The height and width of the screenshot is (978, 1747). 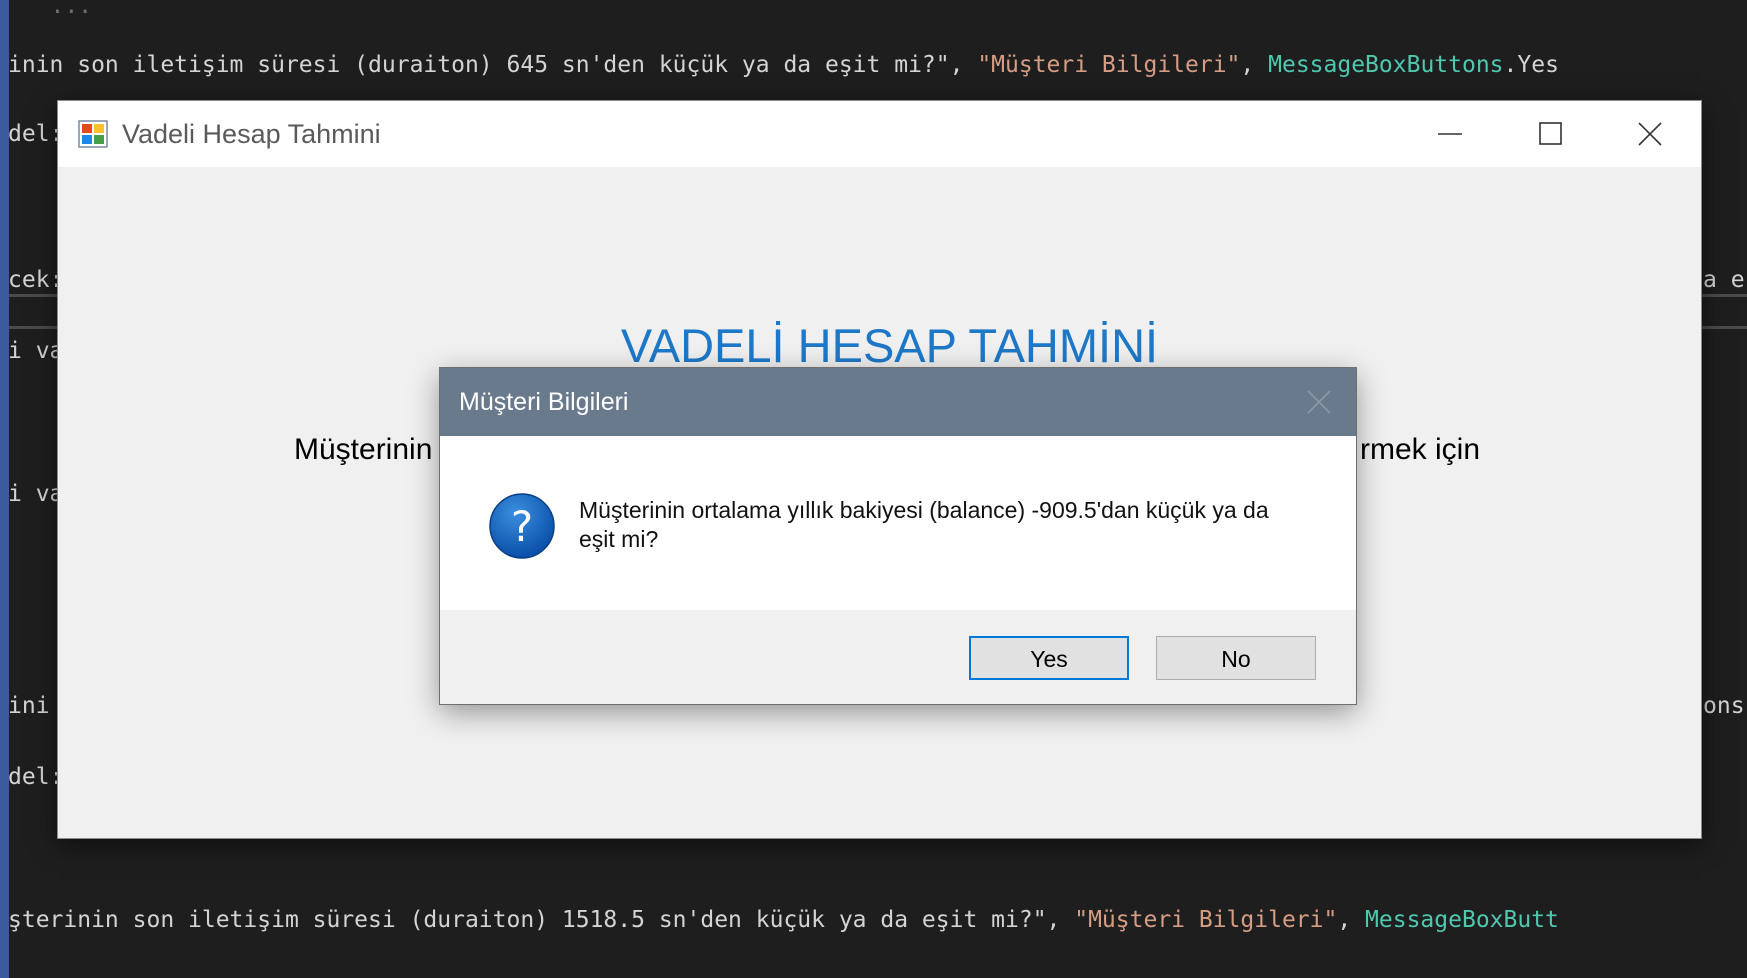 I want to click on main-titlebar: Vadeli Hesap Tahmini, so click(x=879, y=134).